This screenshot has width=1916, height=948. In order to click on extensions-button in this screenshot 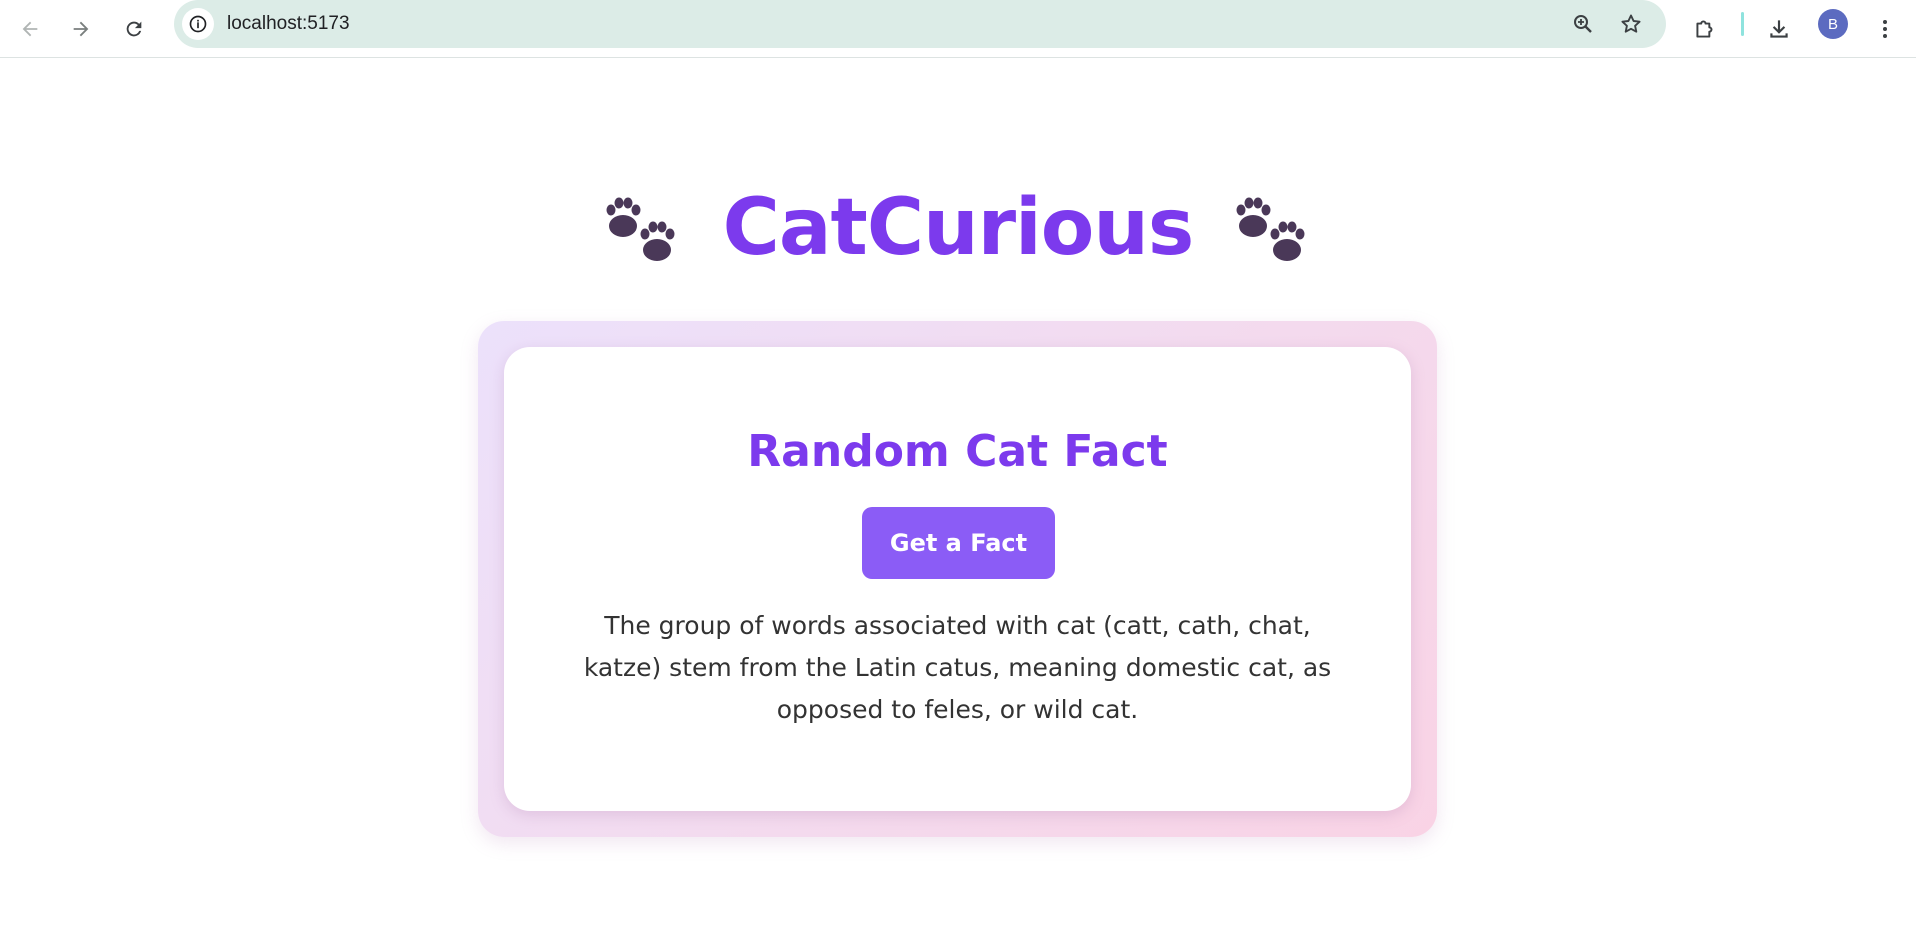, I will do `click(1705, 29)`.